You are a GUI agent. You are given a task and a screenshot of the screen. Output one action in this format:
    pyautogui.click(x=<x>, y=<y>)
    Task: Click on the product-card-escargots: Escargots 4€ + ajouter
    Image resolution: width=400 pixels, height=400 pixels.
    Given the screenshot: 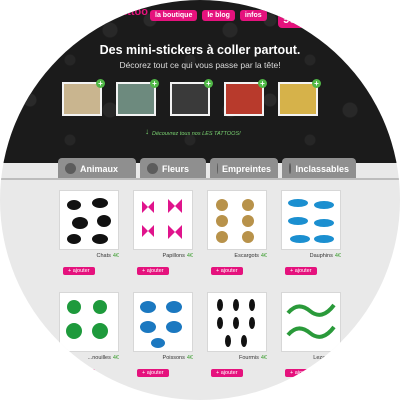 What is the action you would take?
    pyautogui.click(x=237, y=233)
    